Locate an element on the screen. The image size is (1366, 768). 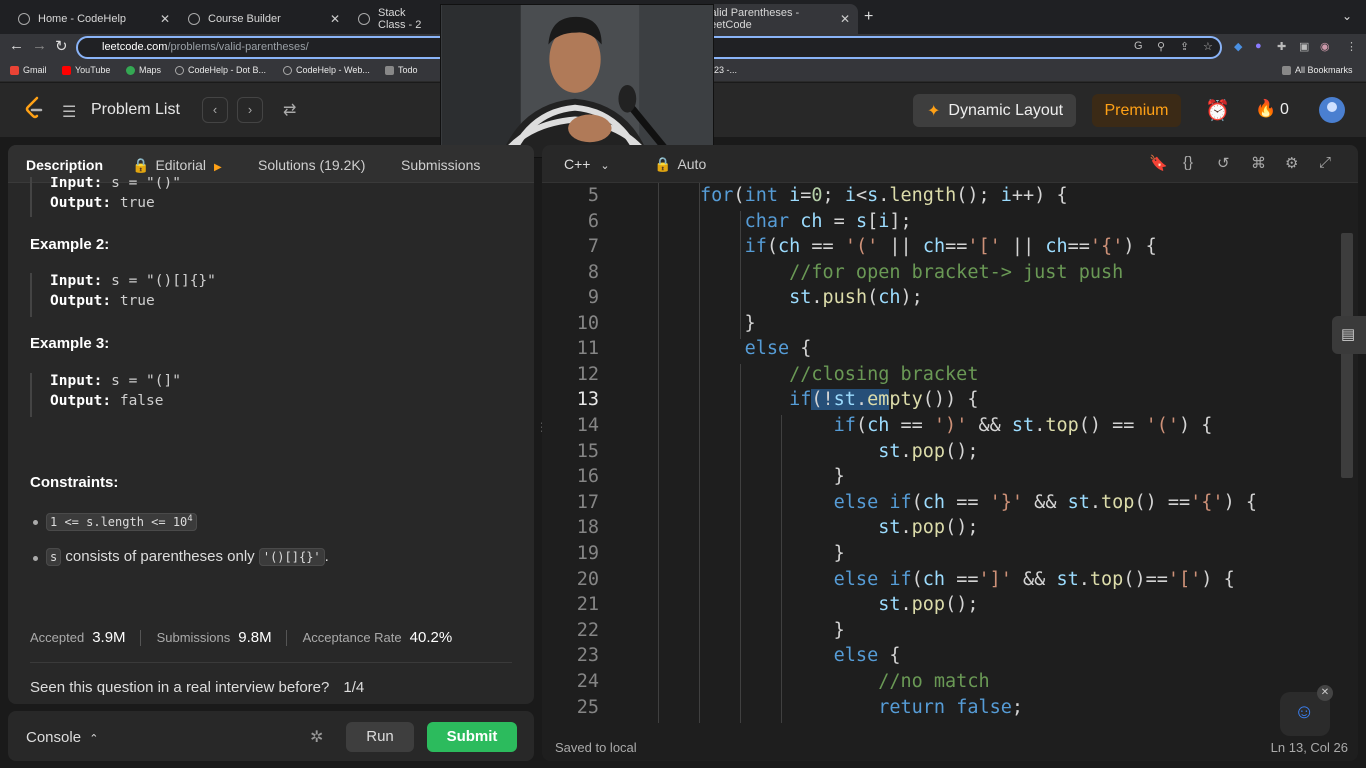
cursor-position: Ln 13, Col 26 is located at coordinates (1309, 747).